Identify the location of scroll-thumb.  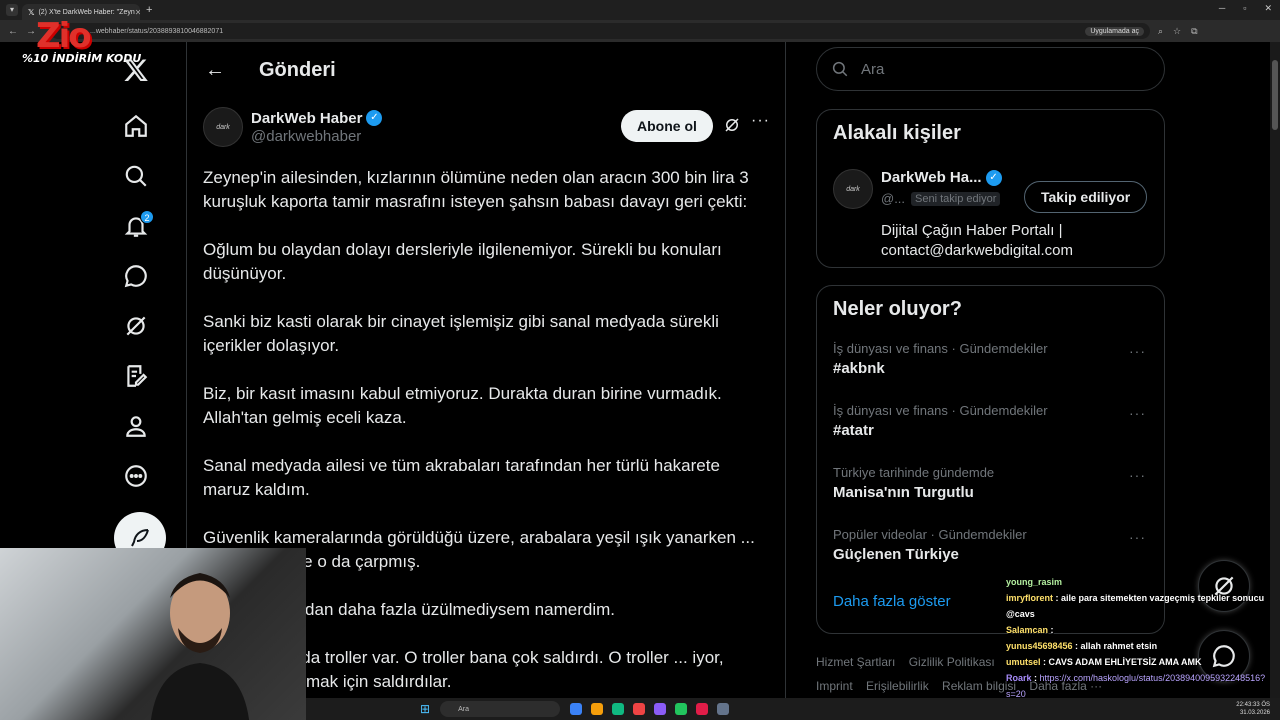
(1275, 95).